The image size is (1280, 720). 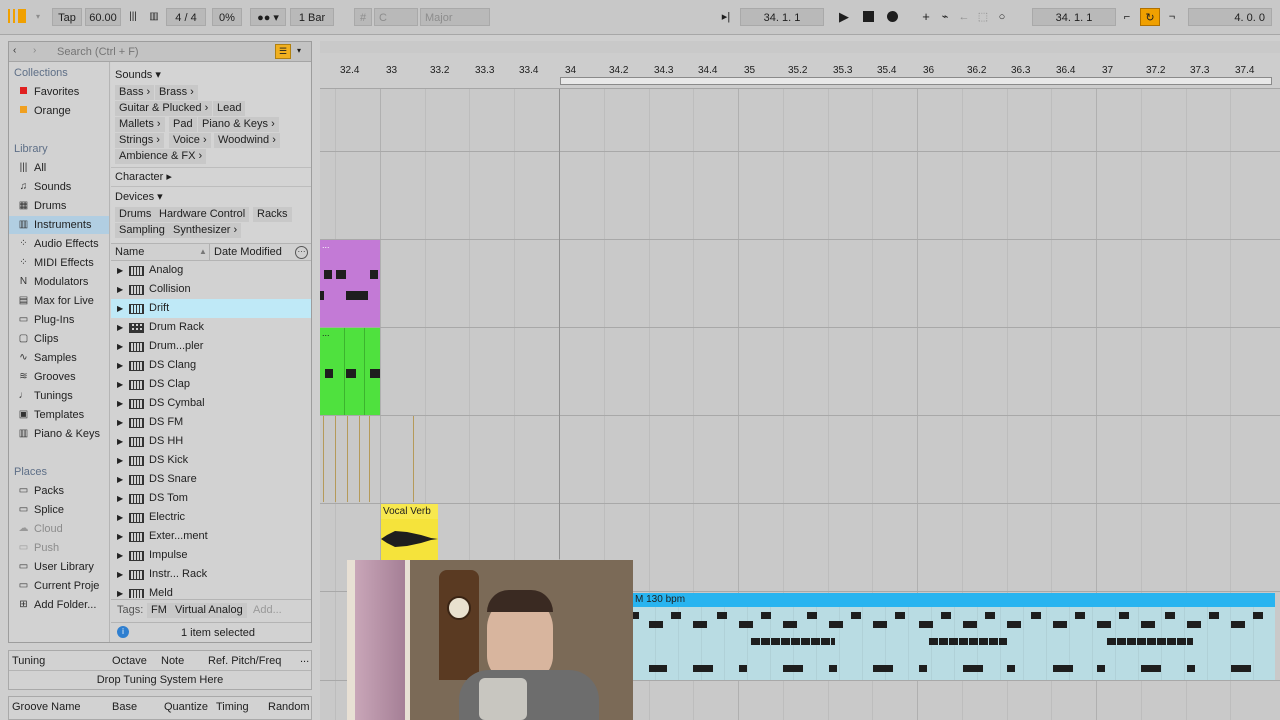 What do you see at coordinates (59, 434) in the screenshot?
I see `sidebar-item-piano-keys: ▥ Piano & Keys` at bounding box center [59, 434].